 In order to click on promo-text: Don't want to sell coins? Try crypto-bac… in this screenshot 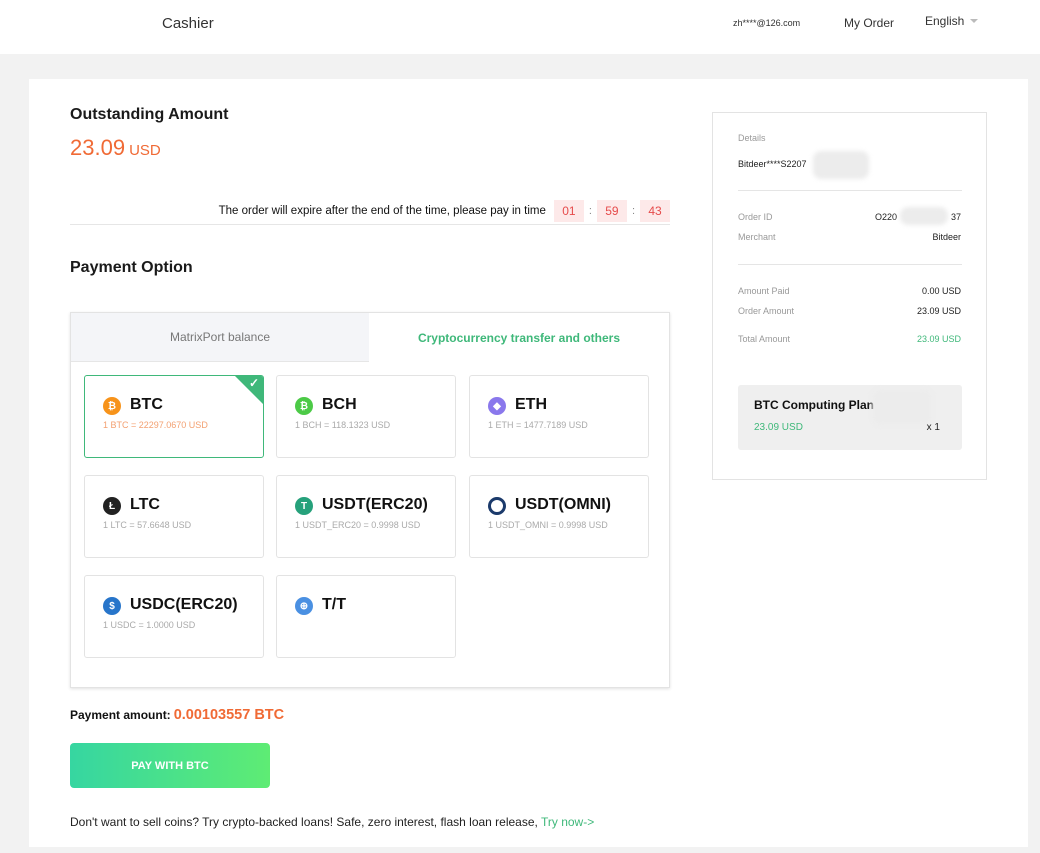, I will do `click(304, 822)`.